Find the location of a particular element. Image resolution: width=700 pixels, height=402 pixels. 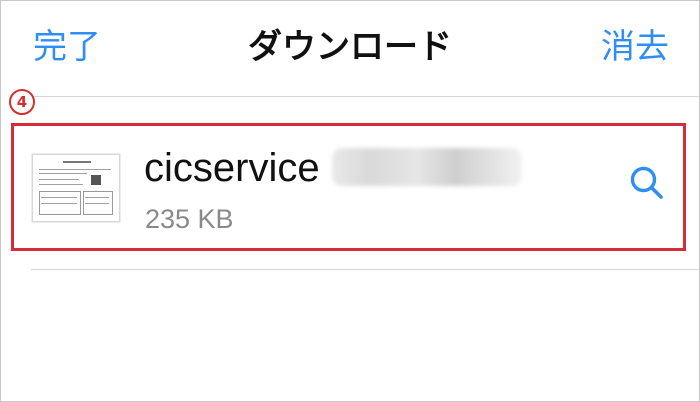

nav-divider is located at coordinates (365, 96).